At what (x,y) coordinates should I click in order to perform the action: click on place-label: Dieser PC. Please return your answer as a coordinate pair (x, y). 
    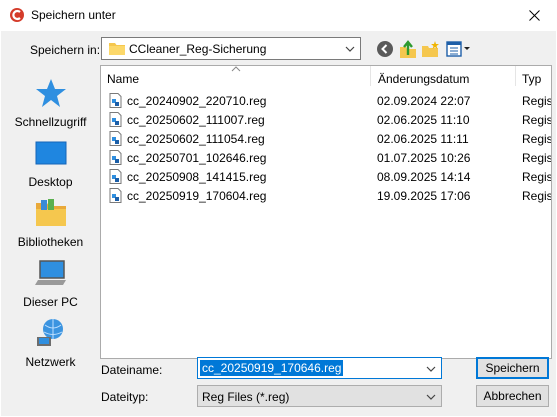
    Looking at the image, I should click on (50, 302).